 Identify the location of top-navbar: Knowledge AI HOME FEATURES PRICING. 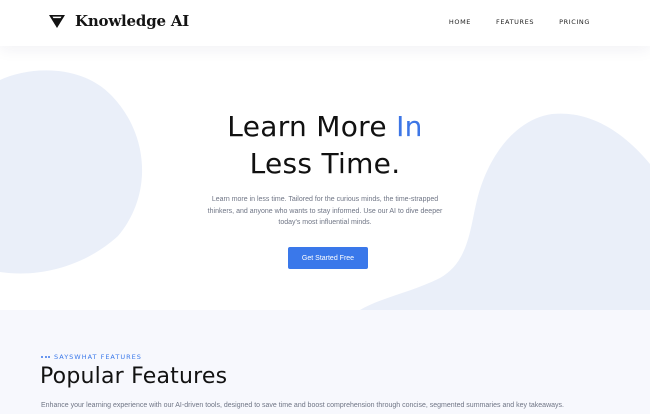
(325, 23).